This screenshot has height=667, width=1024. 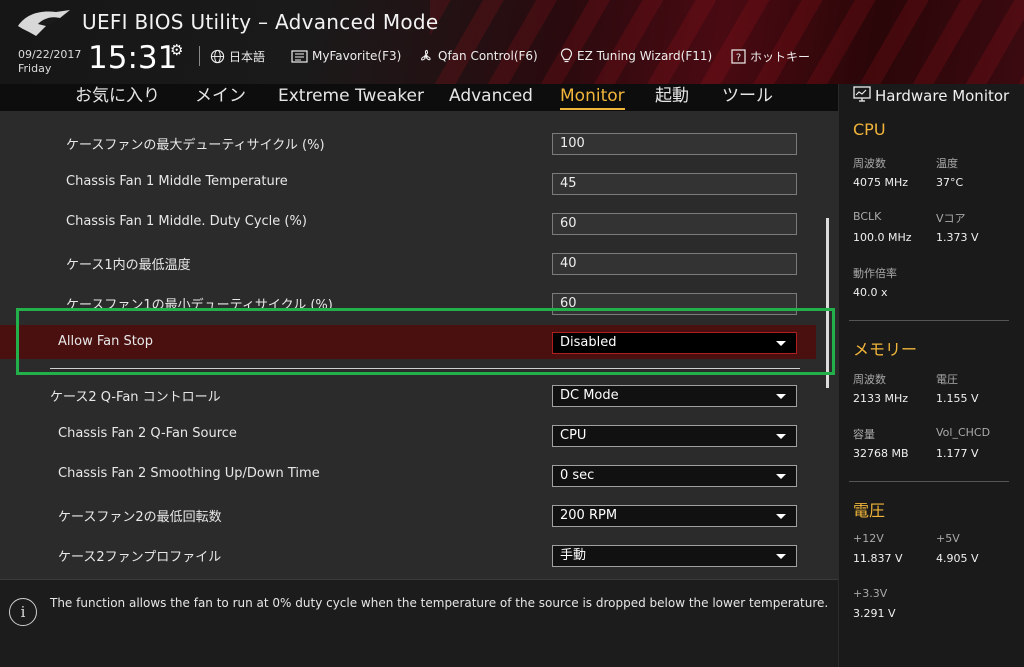 I want to click on day-text: Friday, so click(x=35, y=68).